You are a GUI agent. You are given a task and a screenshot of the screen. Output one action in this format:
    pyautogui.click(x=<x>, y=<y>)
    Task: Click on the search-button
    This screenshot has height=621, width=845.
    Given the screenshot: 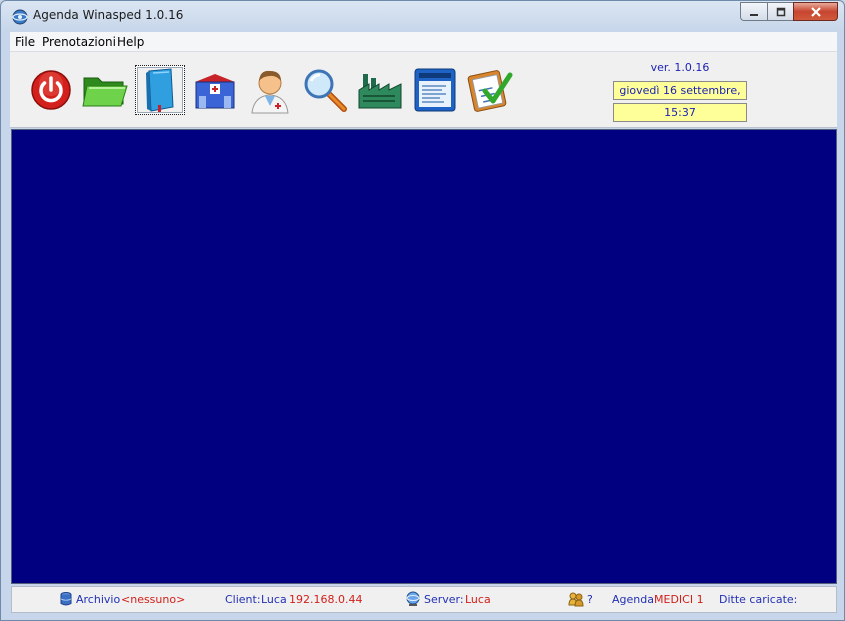 What is the action you would take?
    pyautogui.click(x=325, y=90)
    